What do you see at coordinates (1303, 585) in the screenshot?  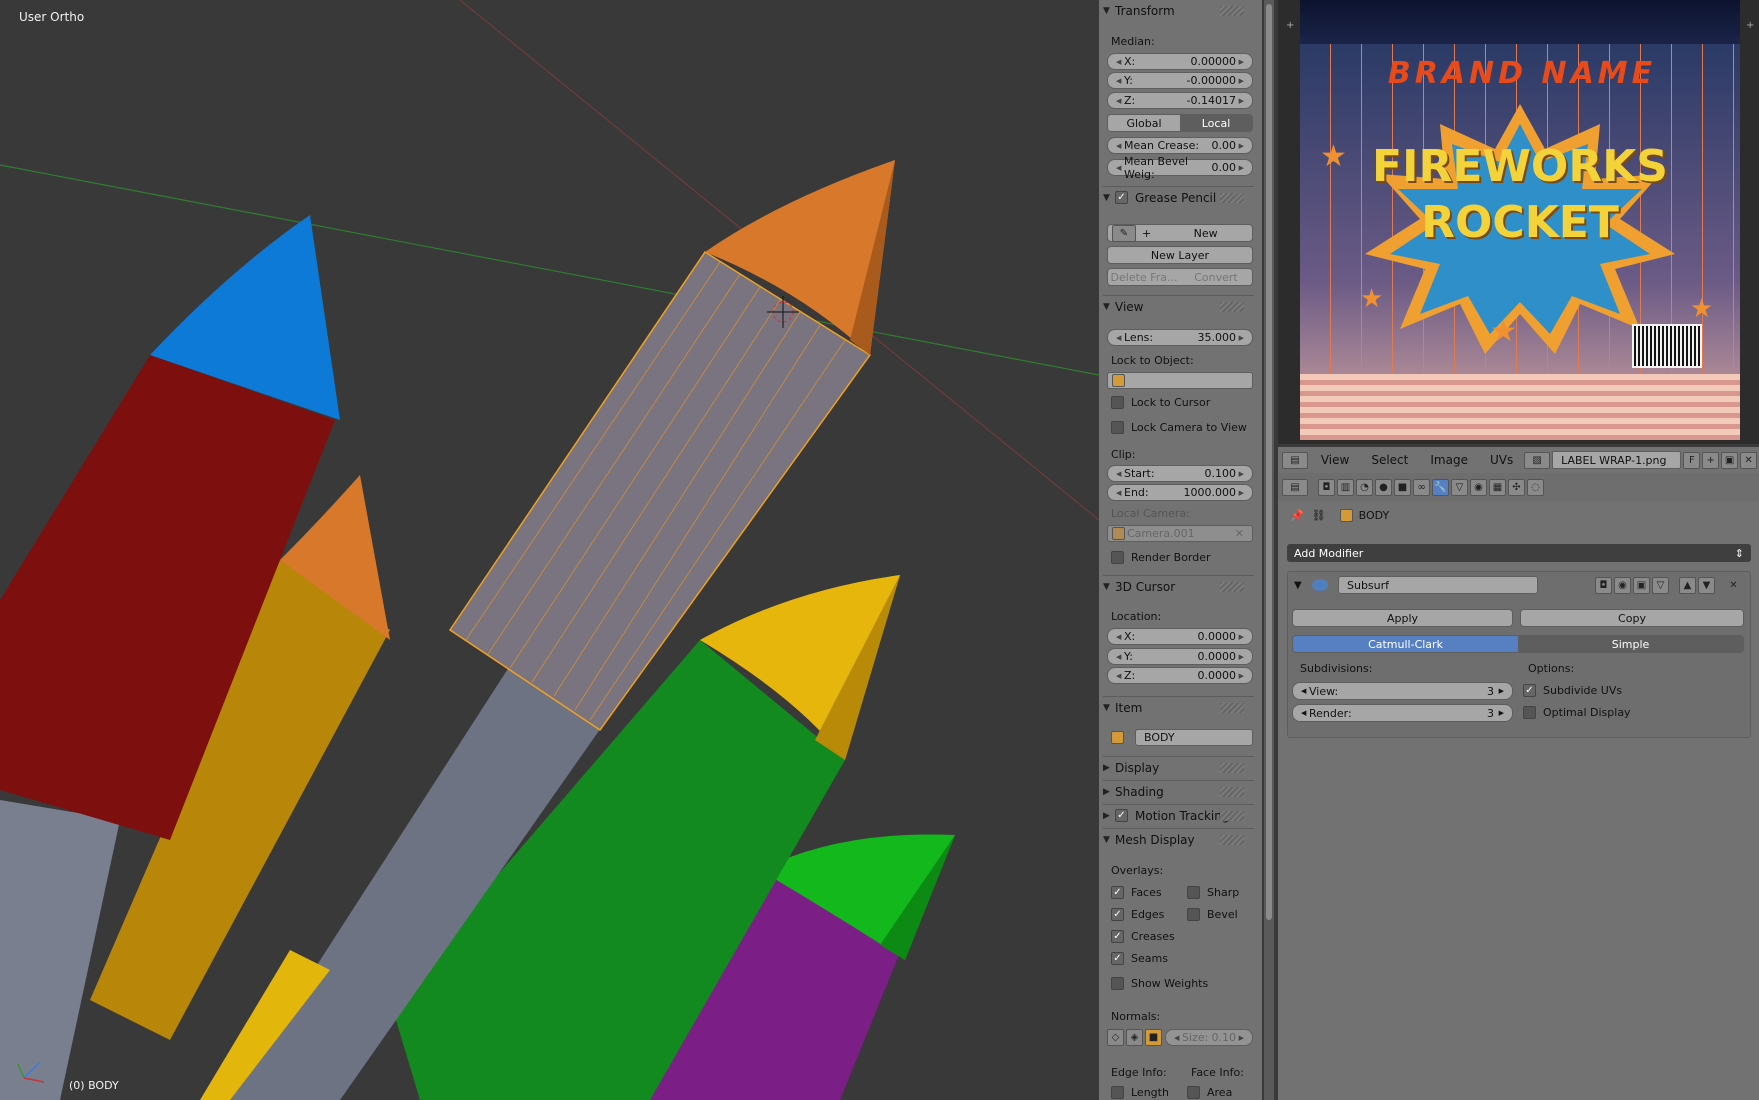 I see `collapse-triangle-icon: ▼` at bounding box center [1303, 585].